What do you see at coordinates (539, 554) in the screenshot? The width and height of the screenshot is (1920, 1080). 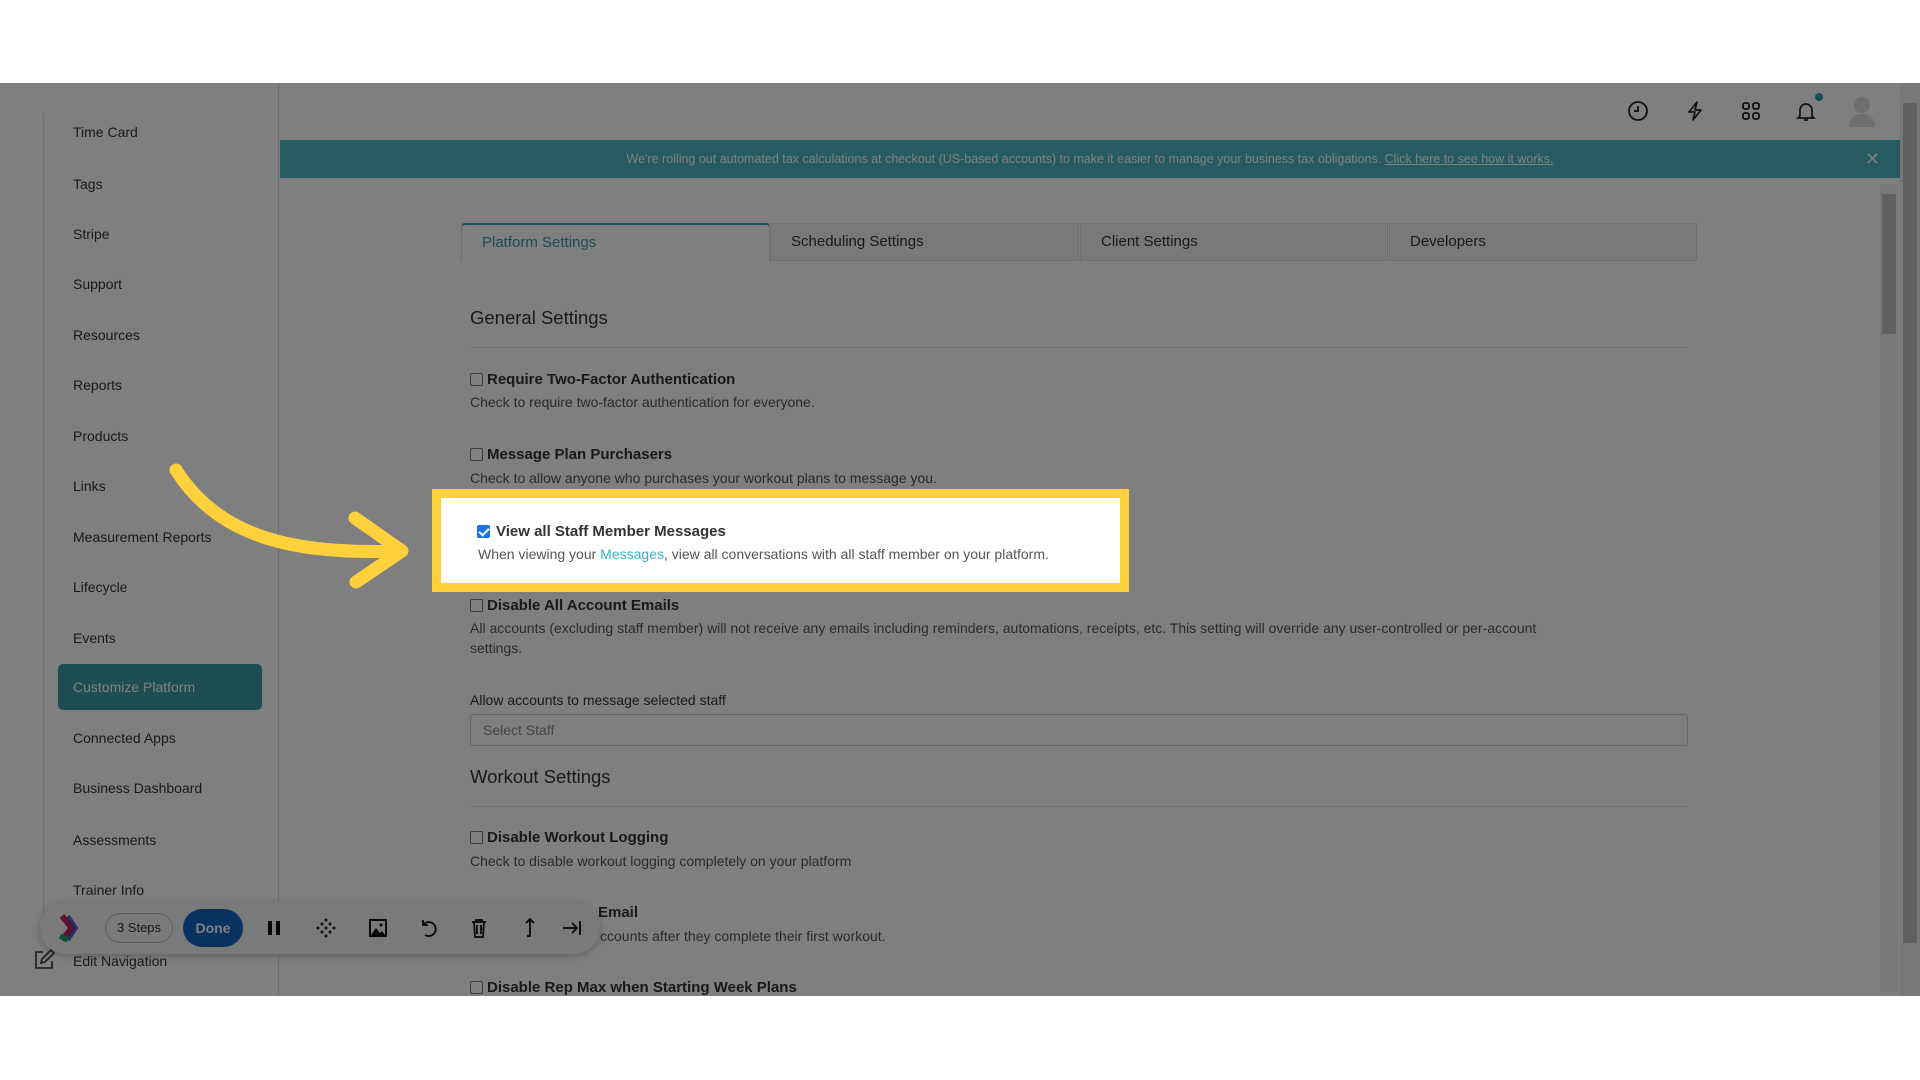 I see `desc-text: When viewing your` at bounding box center [539, 554].